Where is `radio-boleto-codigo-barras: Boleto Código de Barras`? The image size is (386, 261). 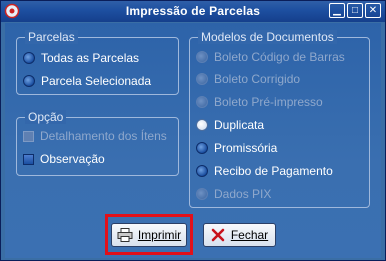 radio-boleto-codigo-barras: Boleto Código de Barras is located at coordinates (270, 57).